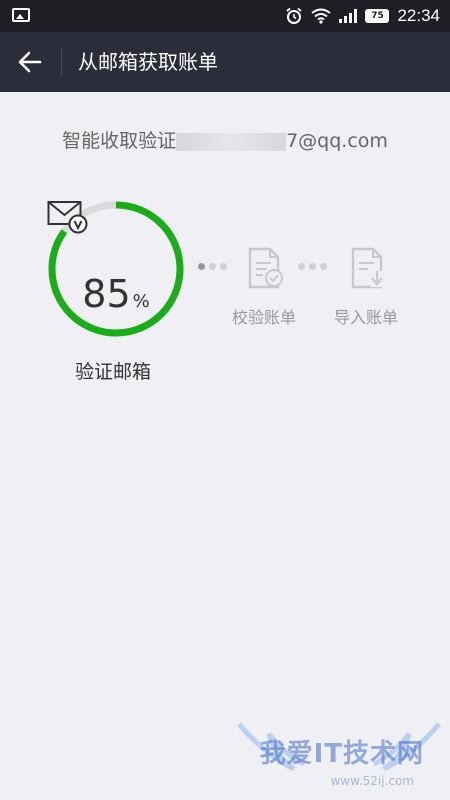 The image size is (450, 800). Describe the element at coordinates (212, 266) in the screenshot. I see `step-connector-dots` at that location.